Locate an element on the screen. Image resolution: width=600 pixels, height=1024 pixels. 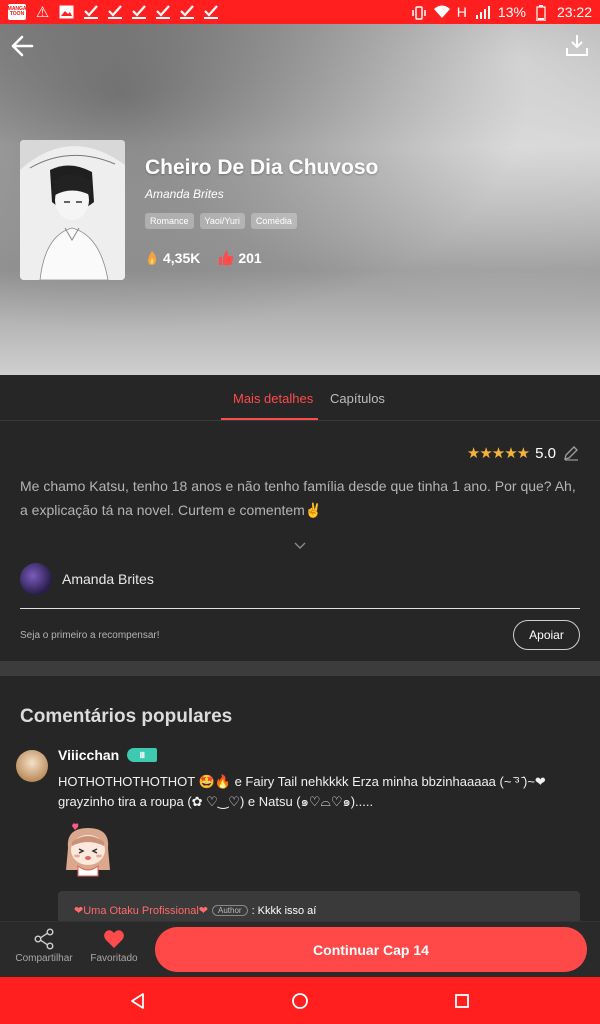
clock: 23:22 is located at coordinates (574, 12).